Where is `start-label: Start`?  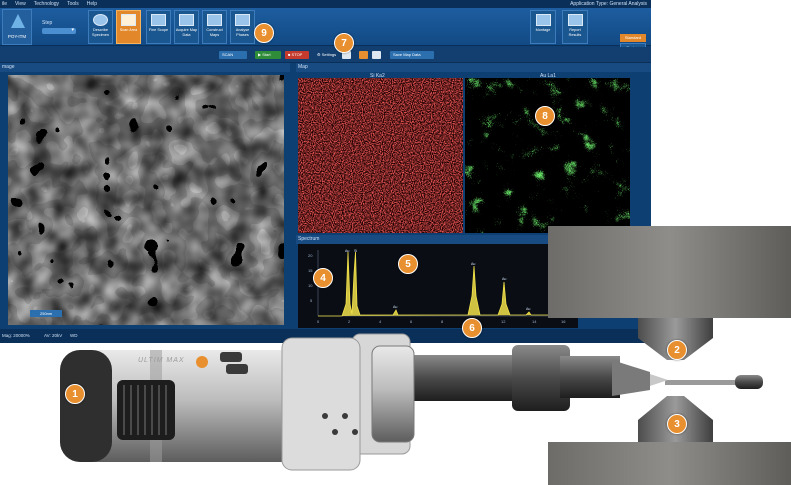 start-label: Start is located at coordinates (266, 54).